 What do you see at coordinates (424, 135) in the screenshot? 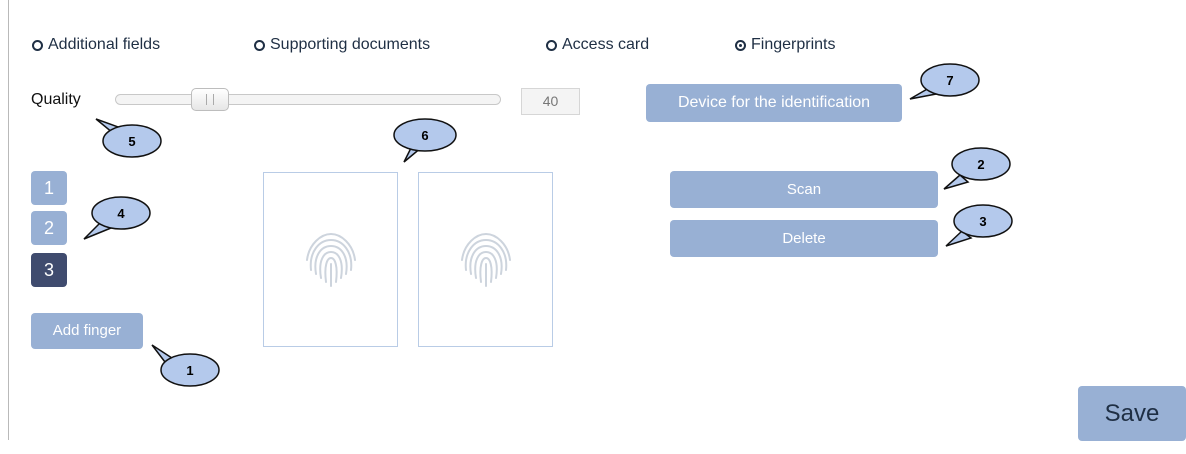
I see `callout-number: 6` at bounding box center [424, 135].